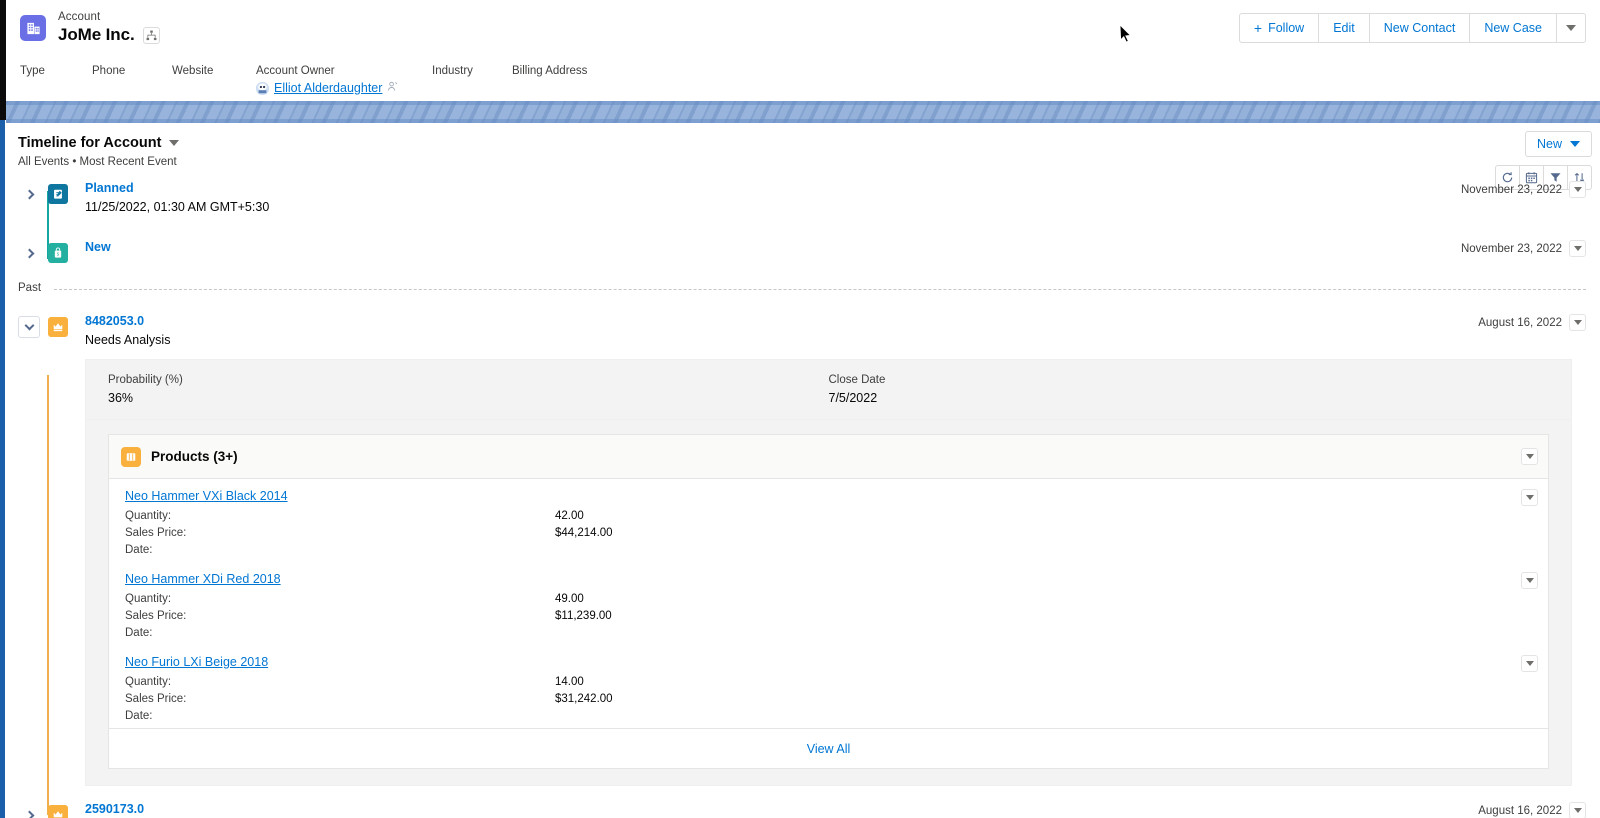 Image resolution: width=1600 pixels, height=818 pixels. What do you see at coordinates (835, 188) in the screenshot?
I see `timeline-item-title: Planned` at bounding box center [835, 188].